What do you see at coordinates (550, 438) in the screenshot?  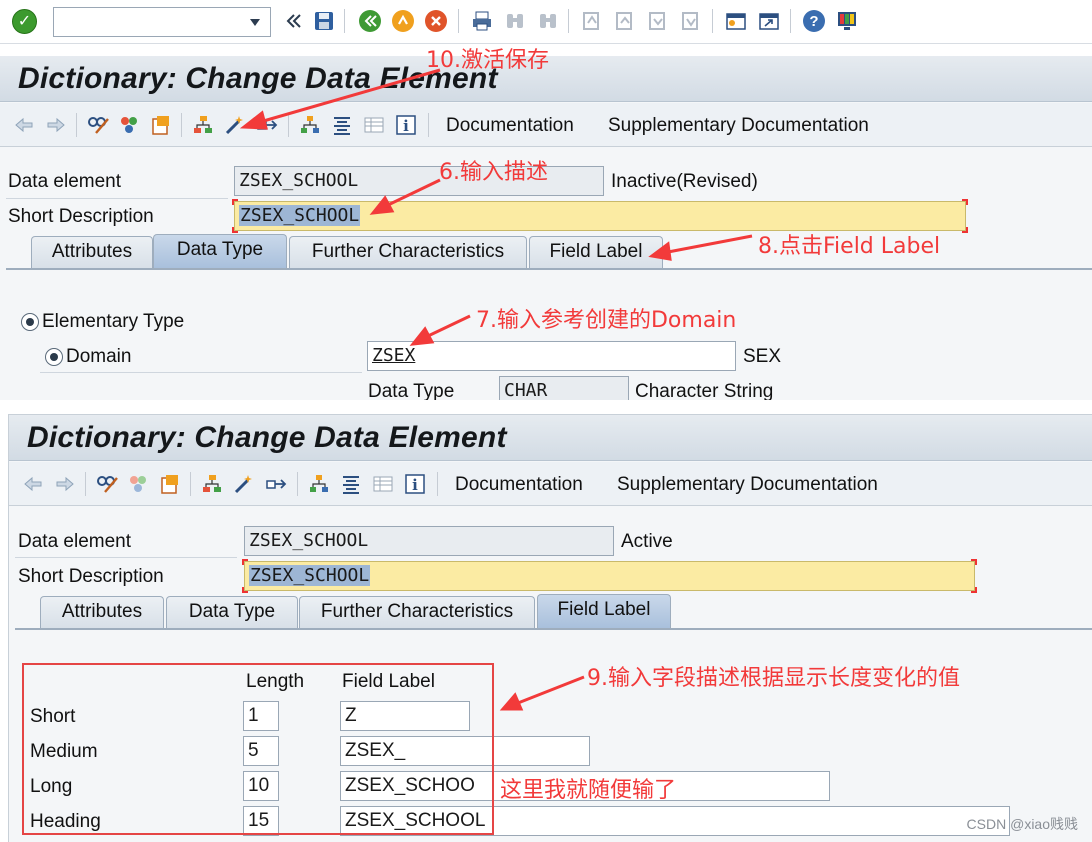 I see `title-bar: Dictionary: Change Data Element` at bounding box center [550, 438].